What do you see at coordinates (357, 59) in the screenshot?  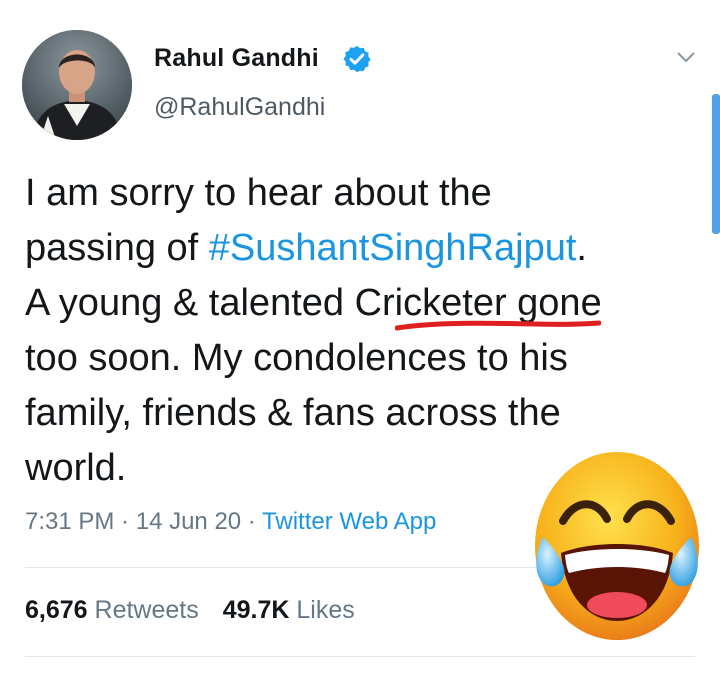 I see `verified-badge-icon` at bounding box center [357, 59].